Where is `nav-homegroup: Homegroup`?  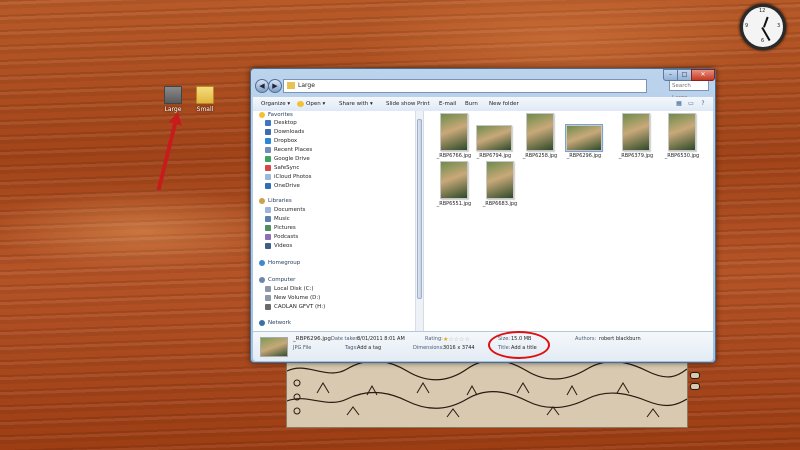 nav-homegroup: Homegroup is located at coordinates (279, 263).